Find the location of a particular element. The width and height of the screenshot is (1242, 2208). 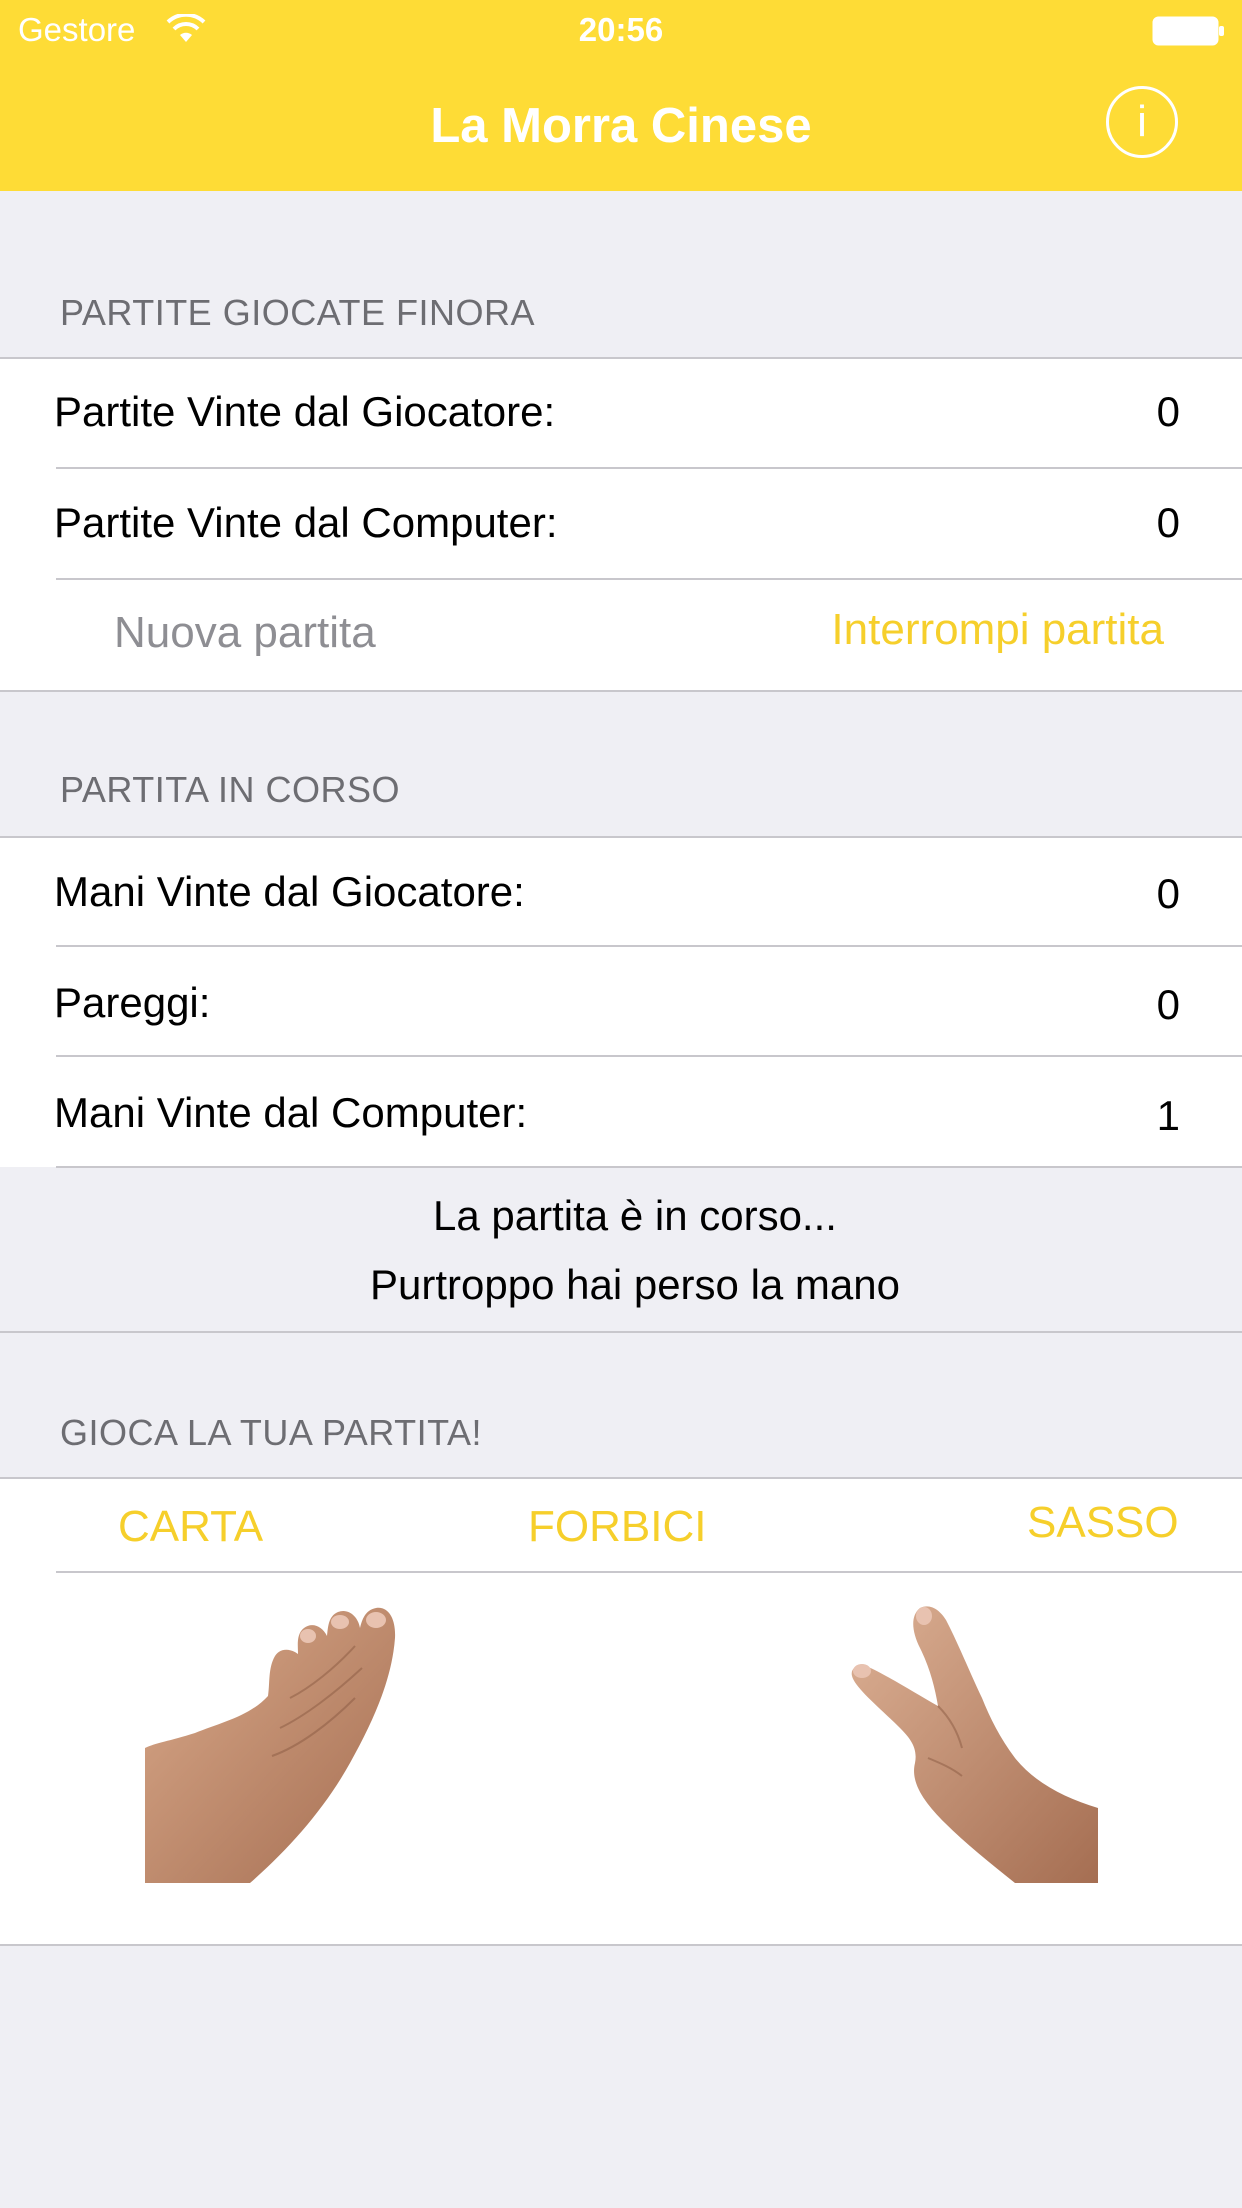

info-button: i is located at coordinates (1142, 122).